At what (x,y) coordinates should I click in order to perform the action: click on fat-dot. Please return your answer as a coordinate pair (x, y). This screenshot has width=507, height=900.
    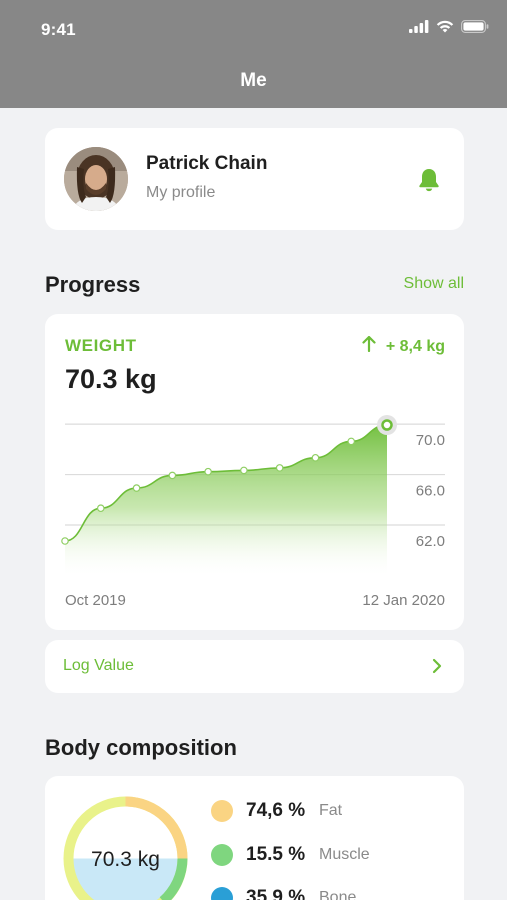
    Looking at the image, I should click on (222, 811).